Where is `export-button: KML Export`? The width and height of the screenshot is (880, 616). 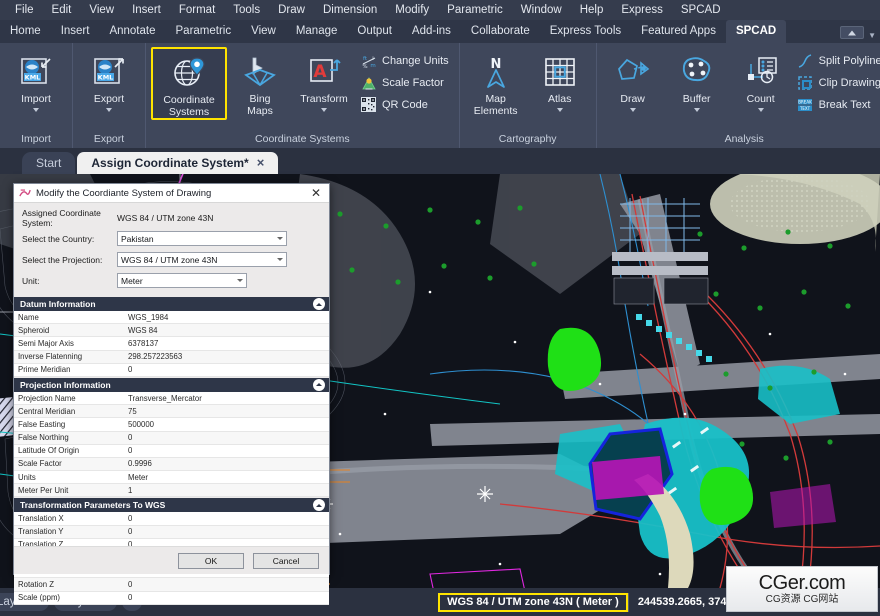
export-button: KML Export is located at coordinates (109, 80).